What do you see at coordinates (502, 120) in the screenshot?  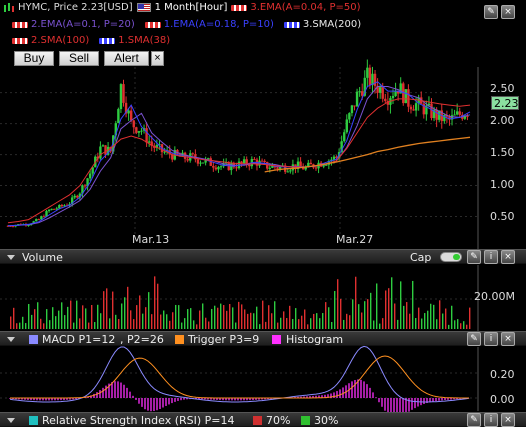 I see `y-tick-2-00: 2.00` at bounding box center [502, 120].